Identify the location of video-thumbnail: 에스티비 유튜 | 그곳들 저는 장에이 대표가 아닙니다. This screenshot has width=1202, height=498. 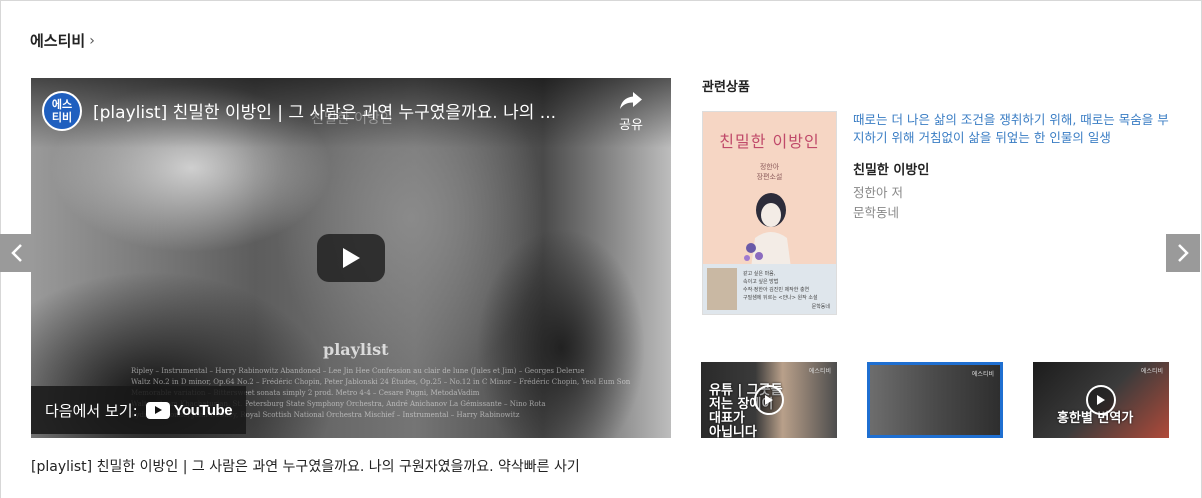
(769, 400).